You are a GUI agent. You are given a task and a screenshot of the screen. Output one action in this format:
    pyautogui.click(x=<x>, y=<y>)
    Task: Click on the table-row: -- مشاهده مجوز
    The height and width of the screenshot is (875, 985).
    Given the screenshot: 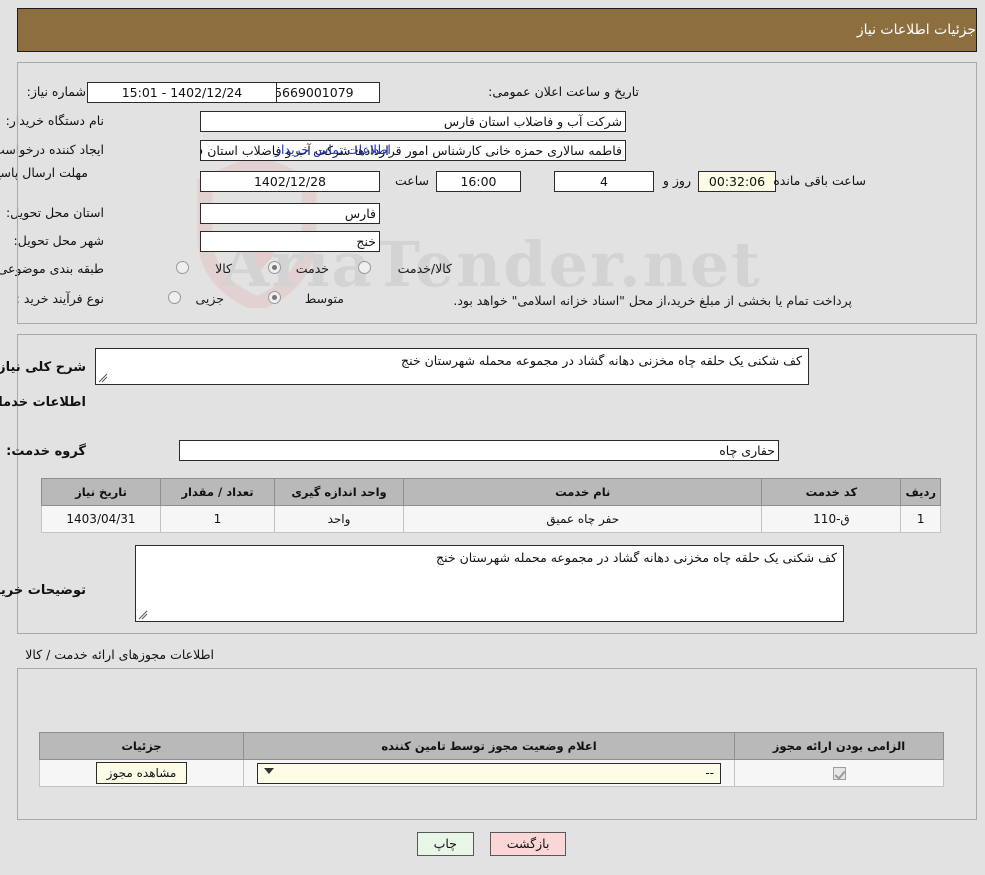 What is the action you would take?
    pyautogui.click(x=492, y=773)
    